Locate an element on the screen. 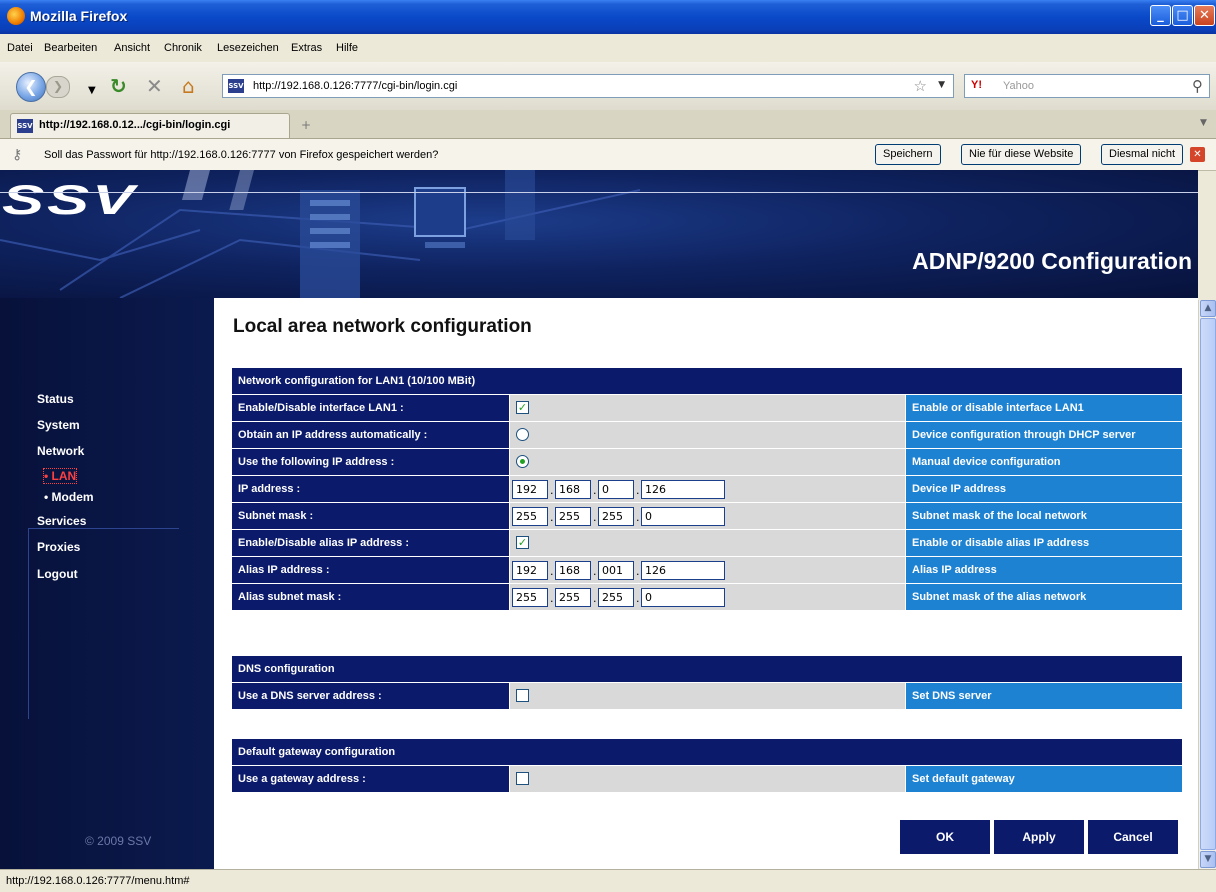  row-value: 192. 168. 001. 126 is located at coordinates (707, 570).